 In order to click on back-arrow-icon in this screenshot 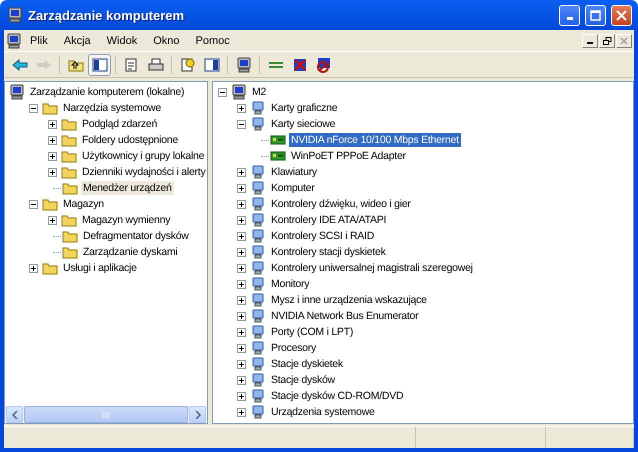, I will do `click(20, 64)`.